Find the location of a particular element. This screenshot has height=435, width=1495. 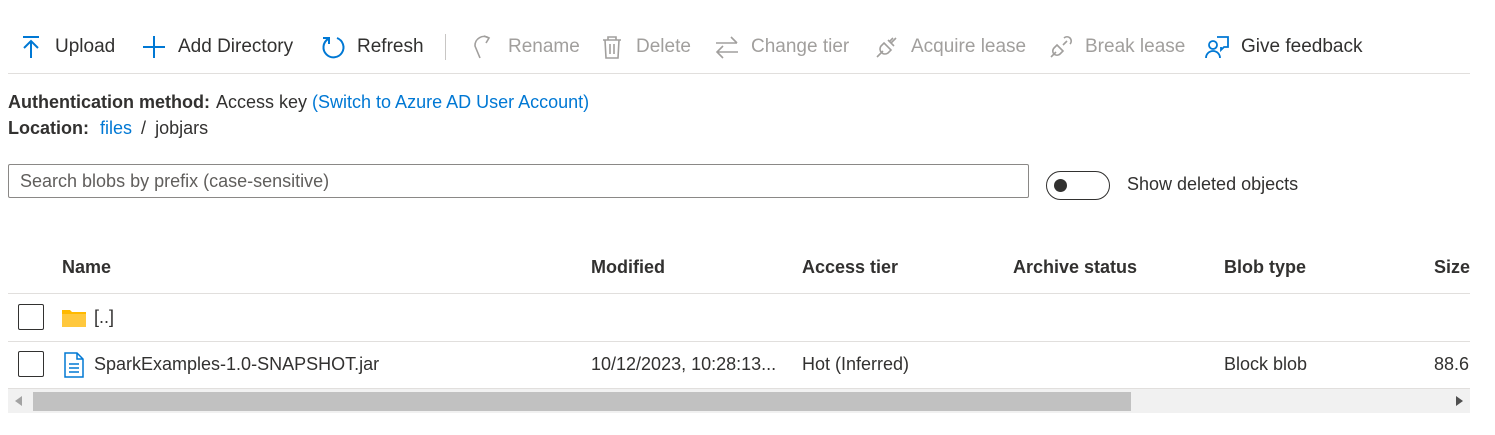

auth-method-label: Authentication method: is located at coordinates (109, 102).